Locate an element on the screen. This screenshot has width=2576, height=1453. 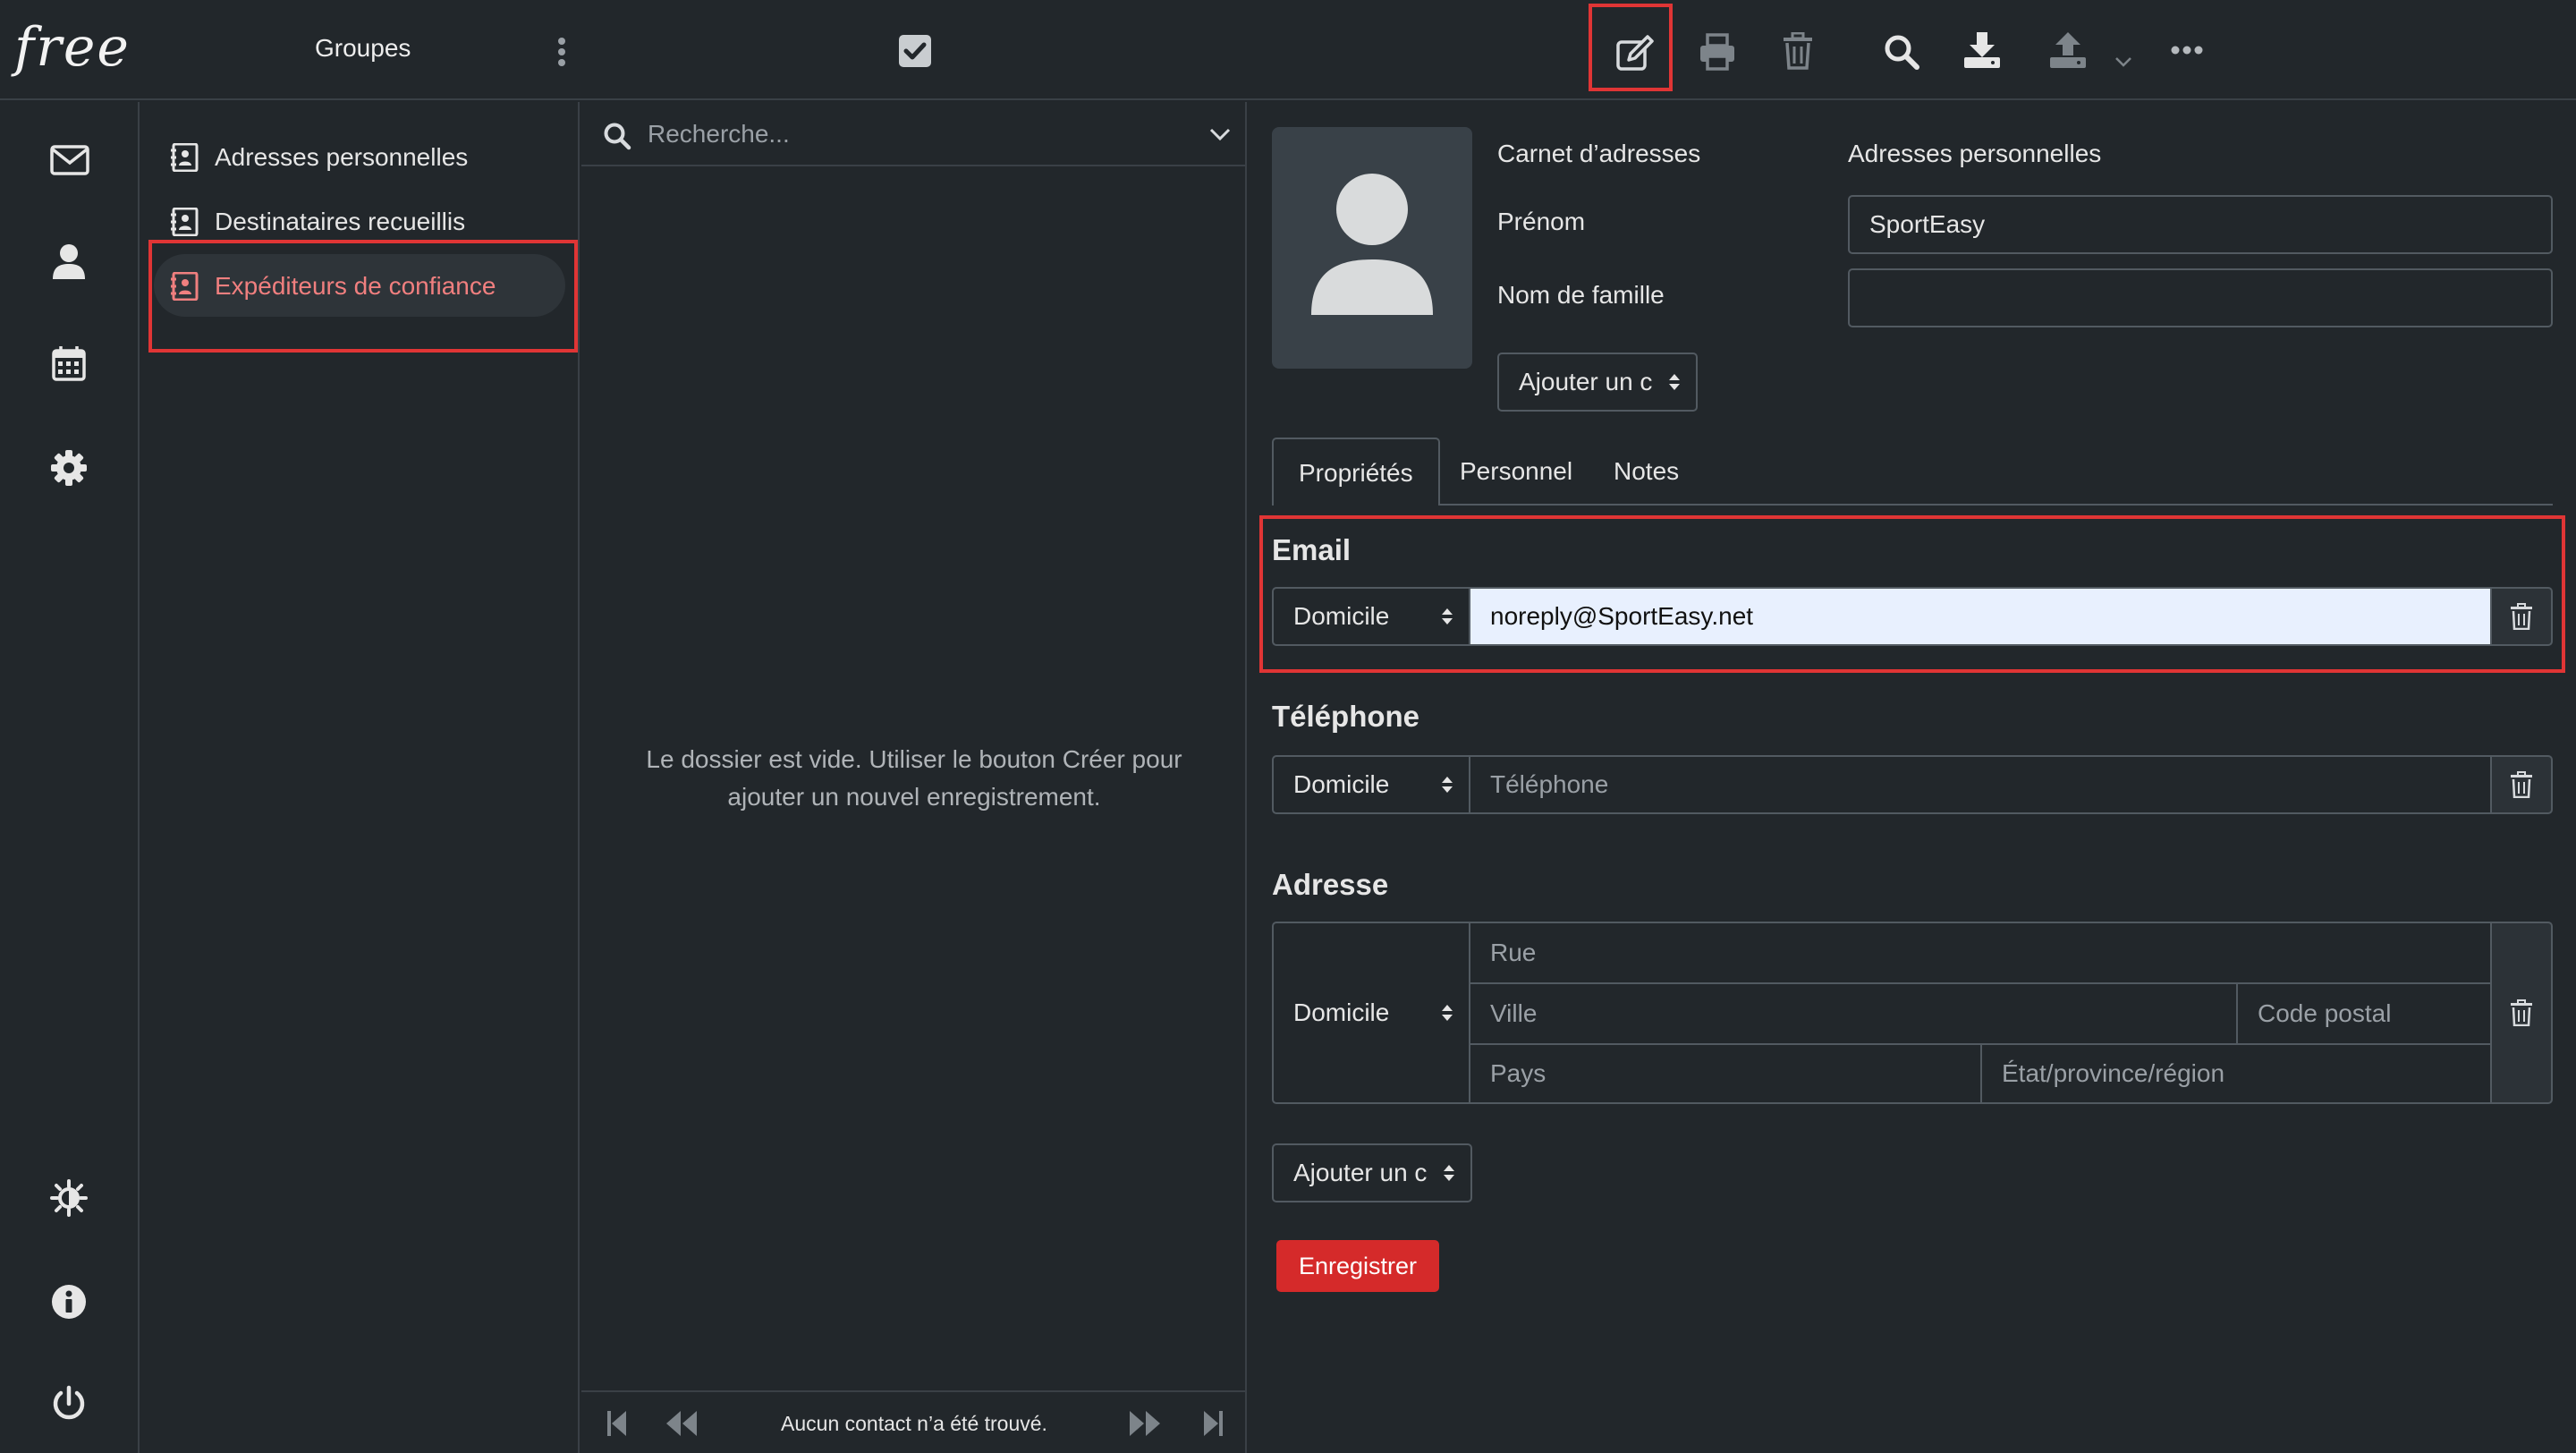
email-type-value: Domicile is located at coordinates (1341, 616).